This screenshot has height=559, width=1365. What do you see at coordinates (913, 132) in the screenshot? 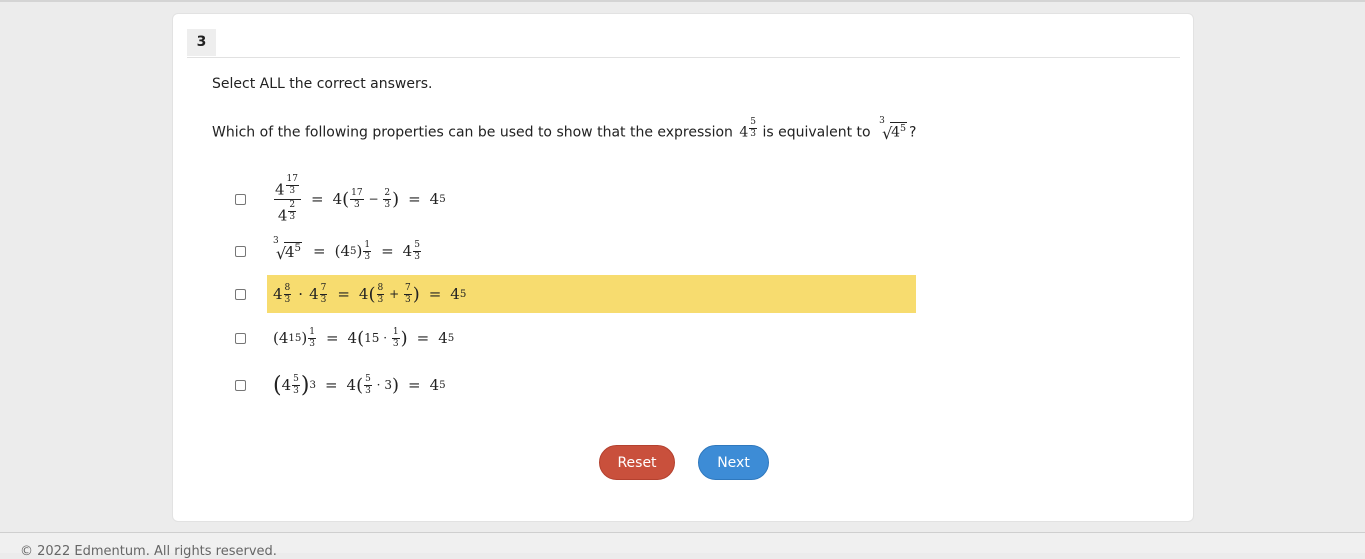
I see `question-mark: ?` at bounding box center [913, 132].